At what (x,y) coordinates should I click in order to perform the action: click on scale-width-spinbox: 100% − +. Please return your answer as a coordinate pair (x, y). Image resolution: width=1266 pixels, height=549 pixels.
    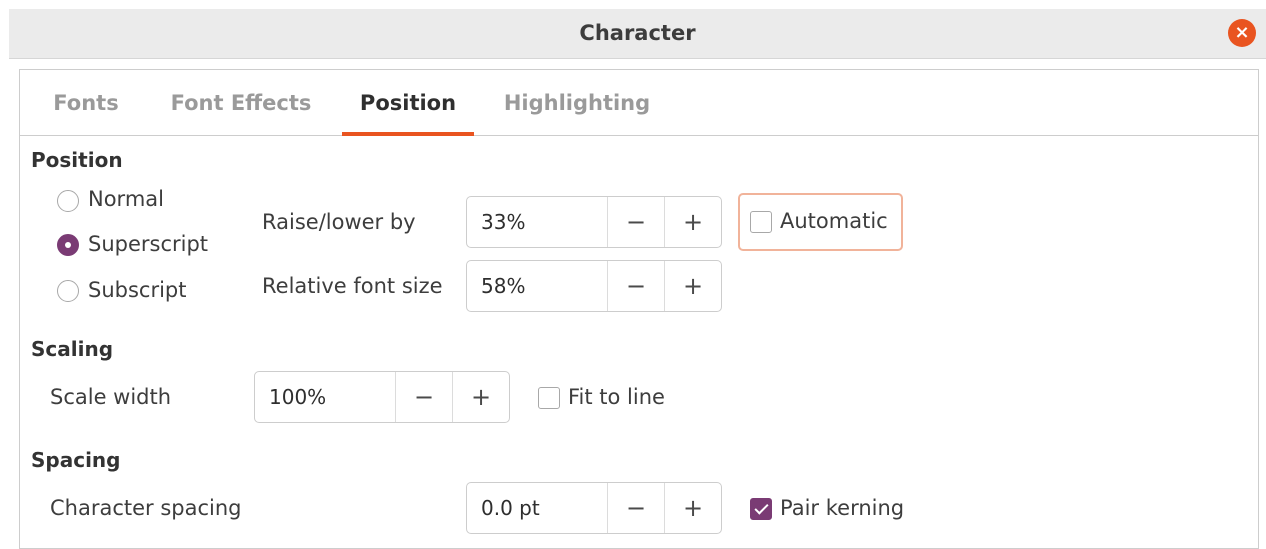
    Looking at the image, I should click on (382, 397).